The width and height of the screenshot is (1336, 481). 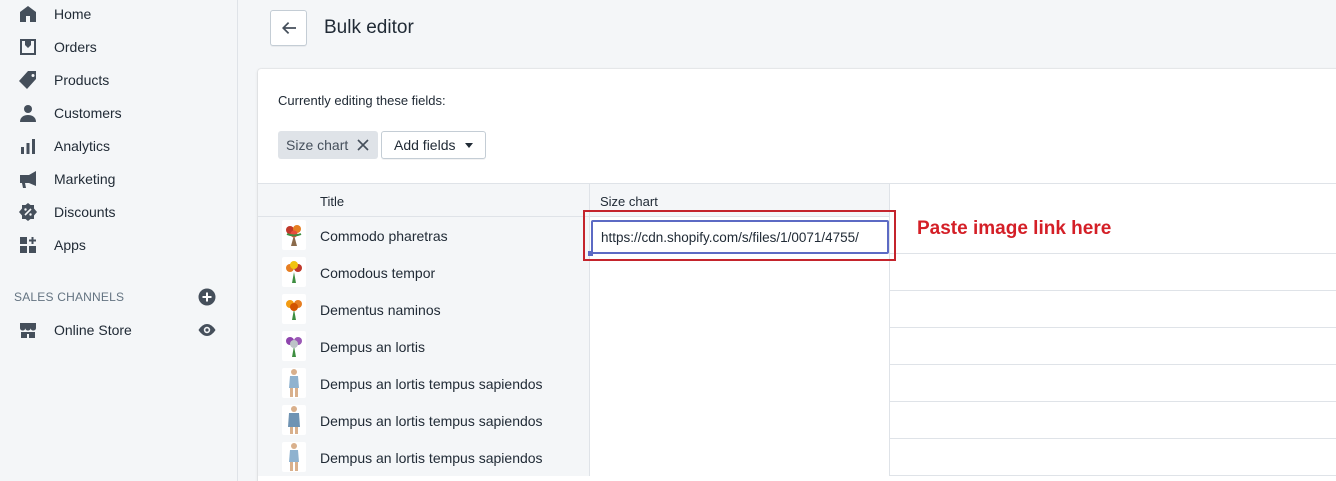 What do you see at coordinates (85, 211) in the screenshot?
I see `sidebar-item-label: Discounts` at bounding box center [85, 211].